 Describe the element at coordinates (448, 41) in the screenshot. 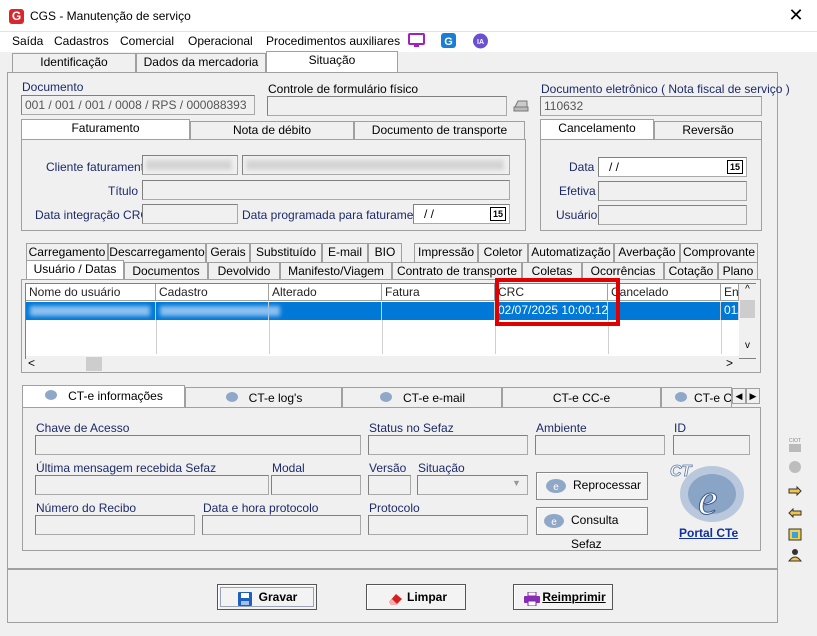

I see `g-logo-icon: G` at that location.